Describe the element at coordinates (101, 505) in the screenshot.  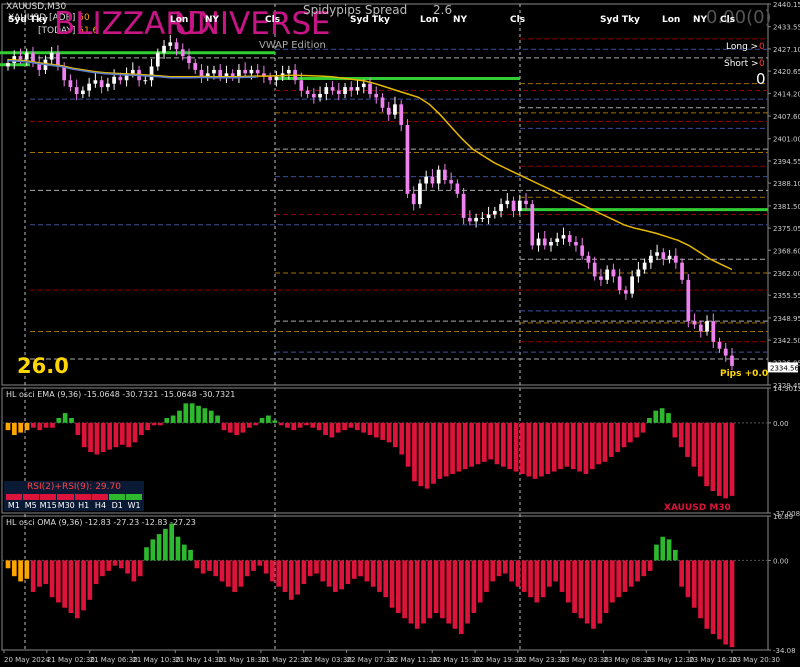
I see `tf-label-h4: H4` at that location.